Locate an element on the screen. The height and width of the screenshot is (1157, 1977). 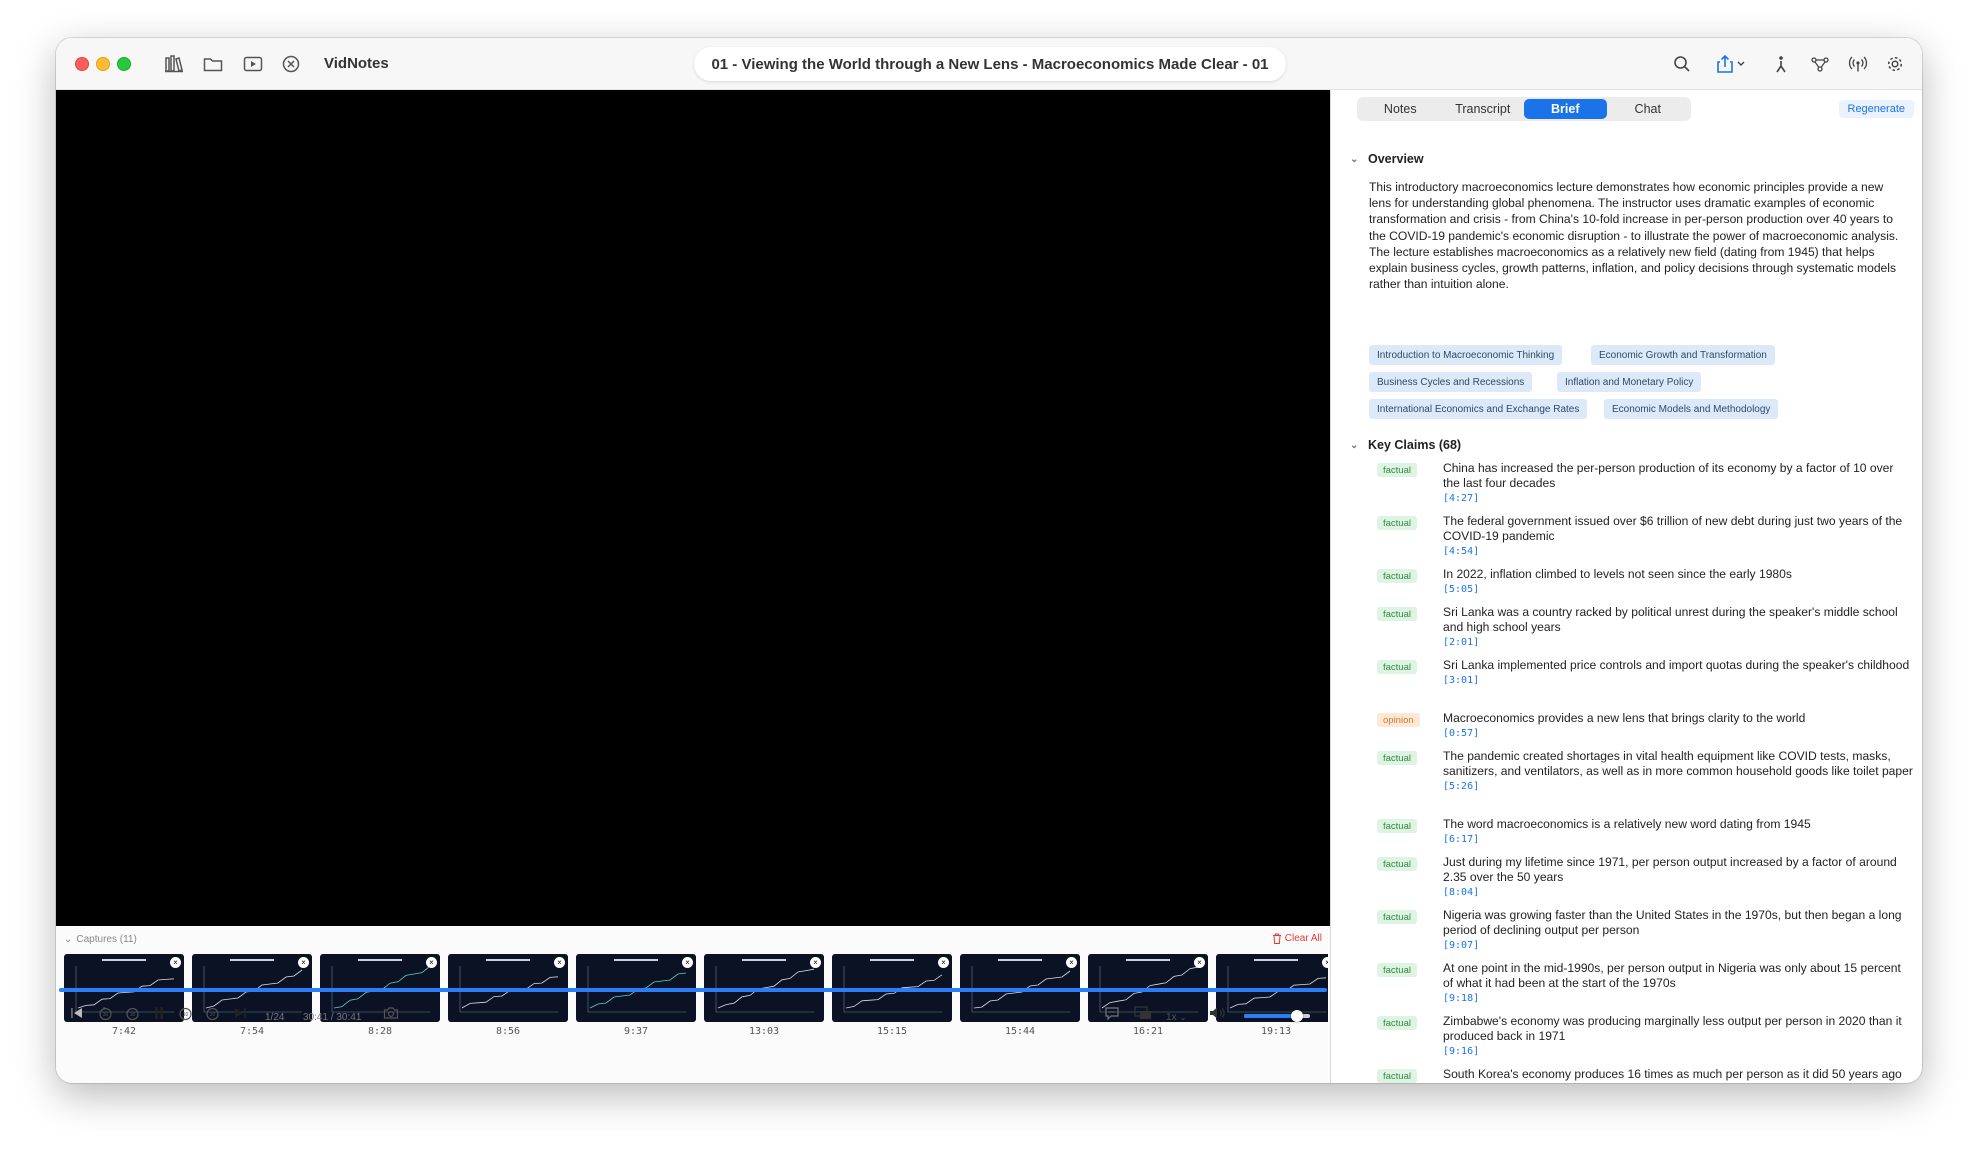
key-claims-header: ⌄ Key Claims (68) is located at coordinates (1405, 445).